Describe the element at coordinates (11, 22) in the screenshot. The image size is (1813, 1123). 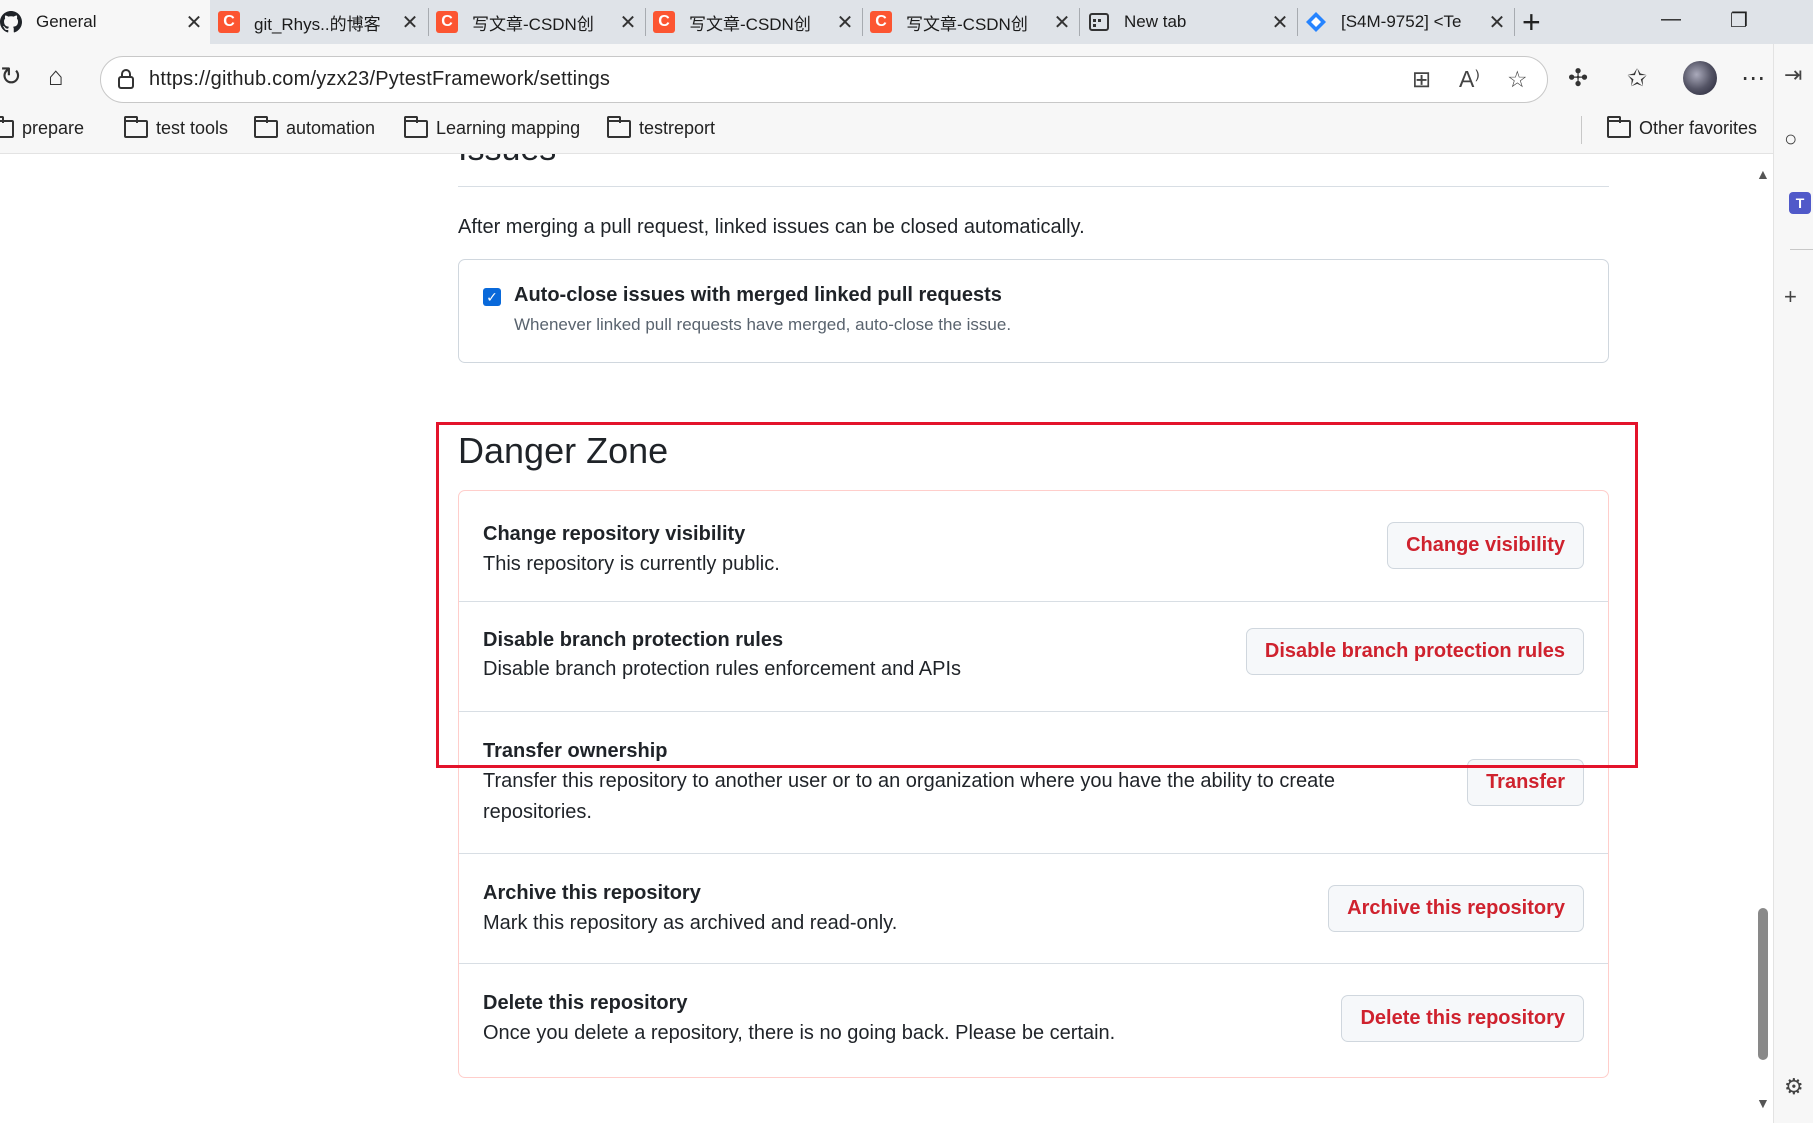
I see `github-icon` at that location.